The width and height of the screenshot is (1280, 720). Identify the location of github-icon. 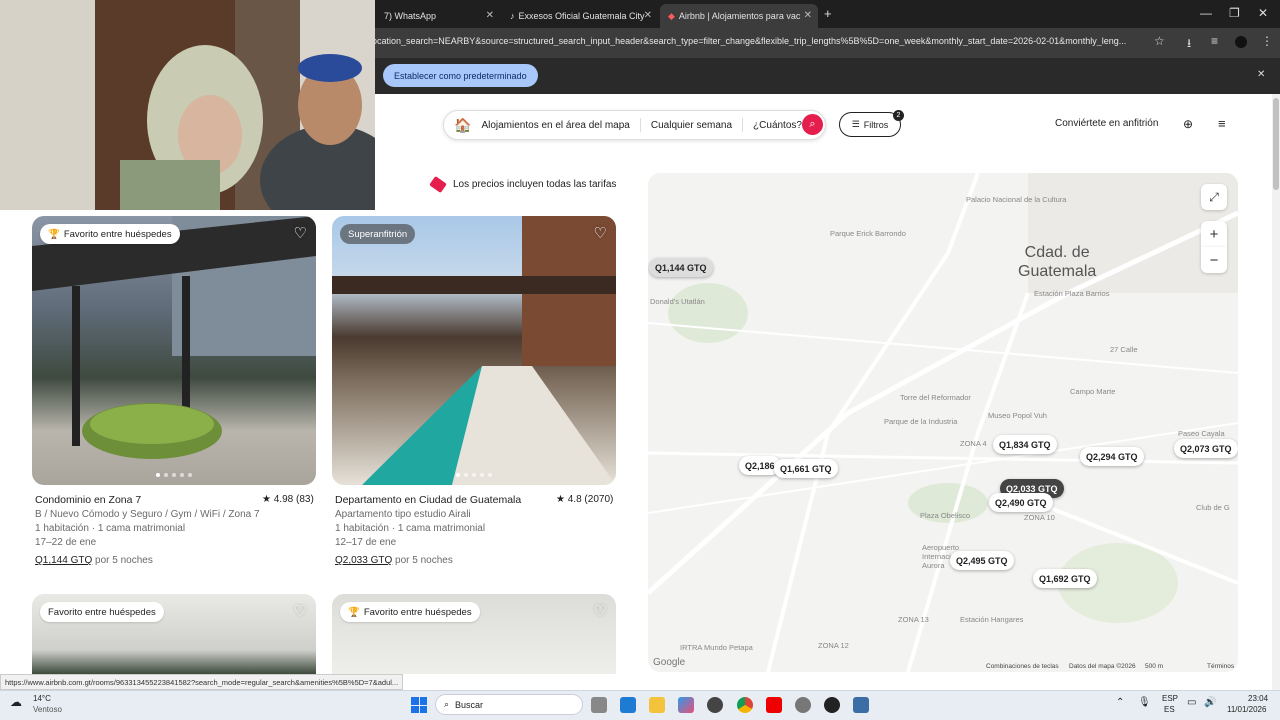
(715, 705).